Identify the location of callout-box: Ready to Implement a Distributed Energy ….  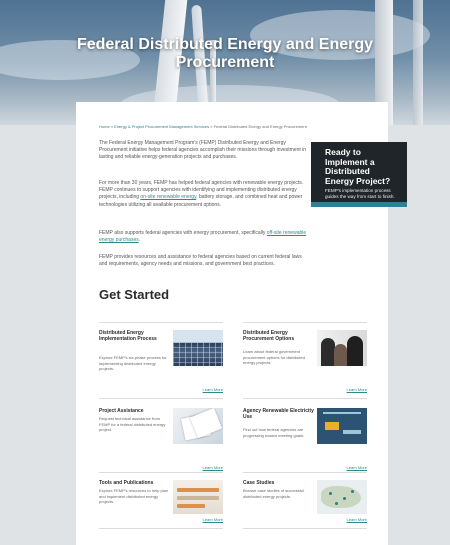
(359, 172).